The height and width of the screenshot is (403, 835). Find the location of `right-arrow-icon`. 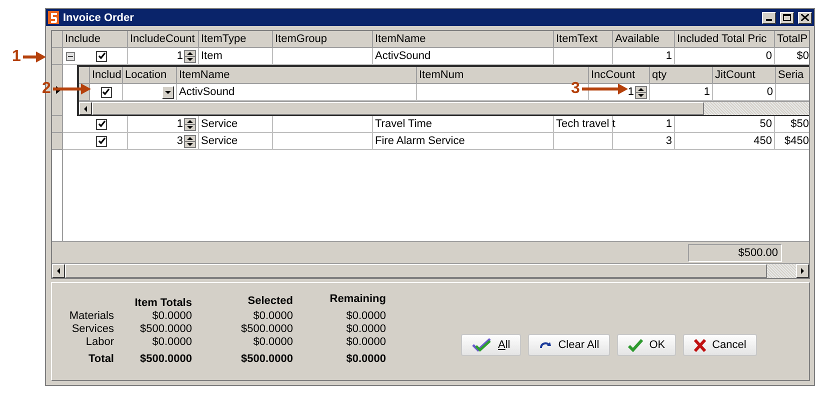

right-arrow-icon is located at coordinates (802, 271).